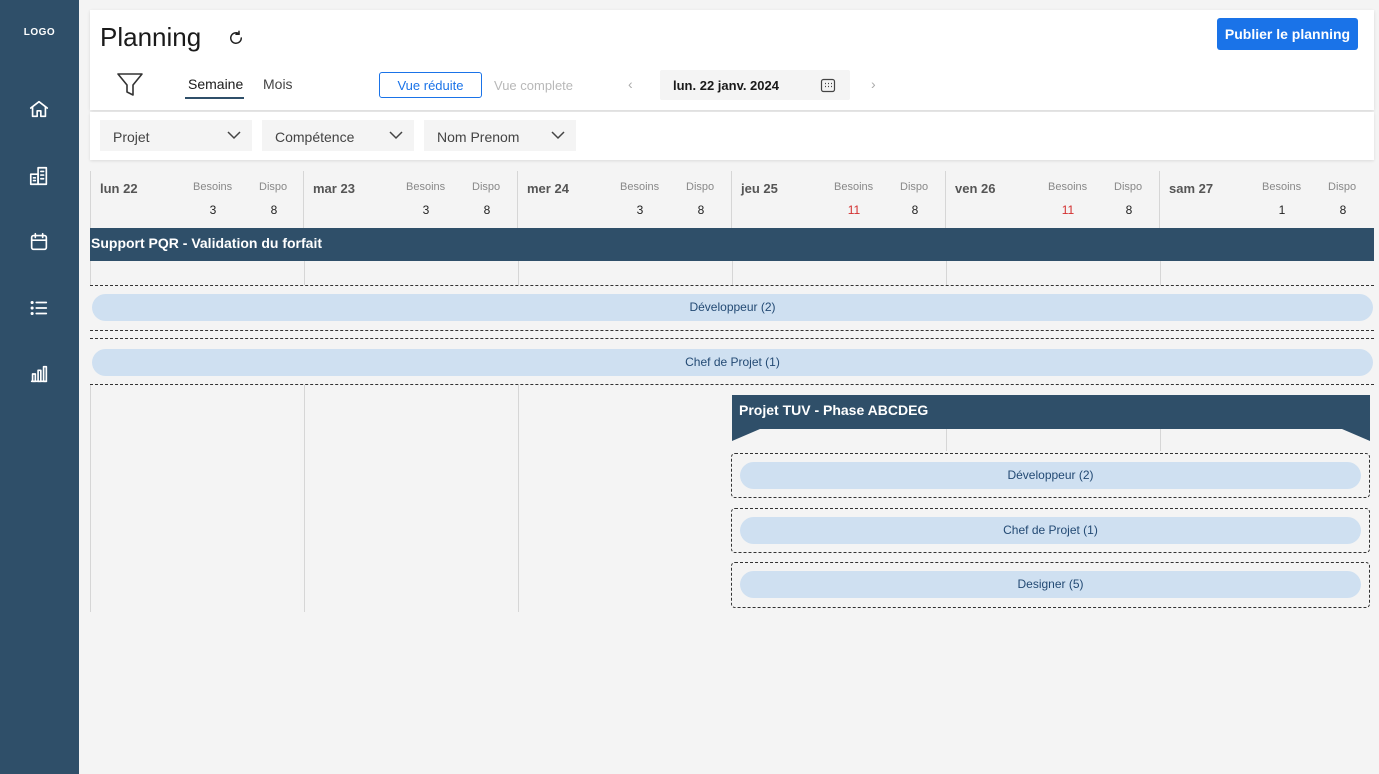 The height and width of the screenshot is (774, 1379). I want to click on filter-icon, so click(130, 85).